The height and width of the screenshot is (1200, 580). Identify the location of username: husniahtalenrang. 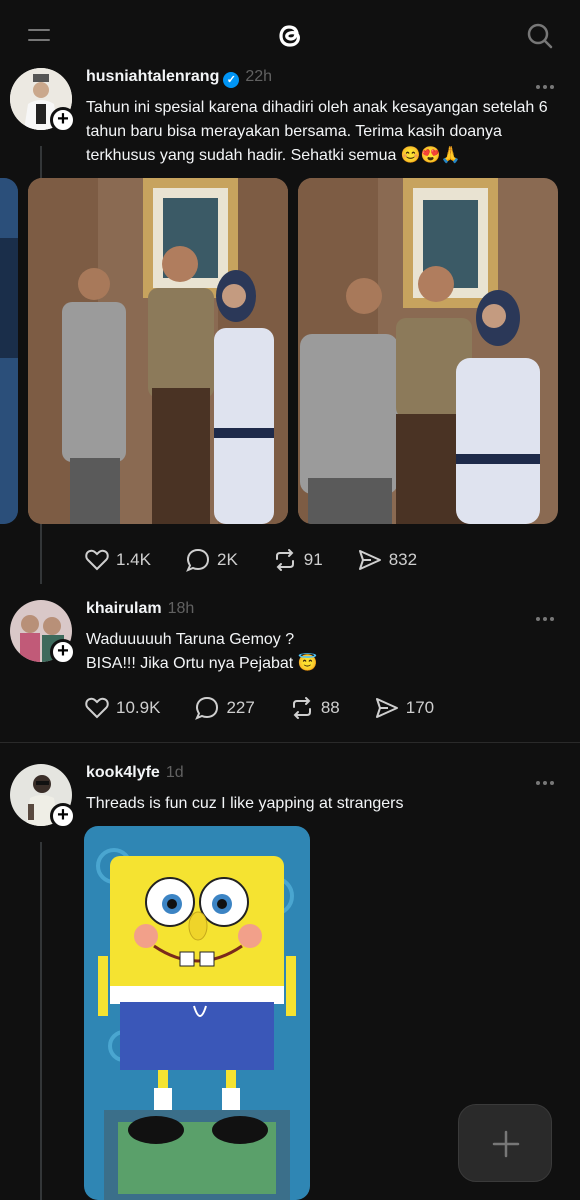
(152, 76).